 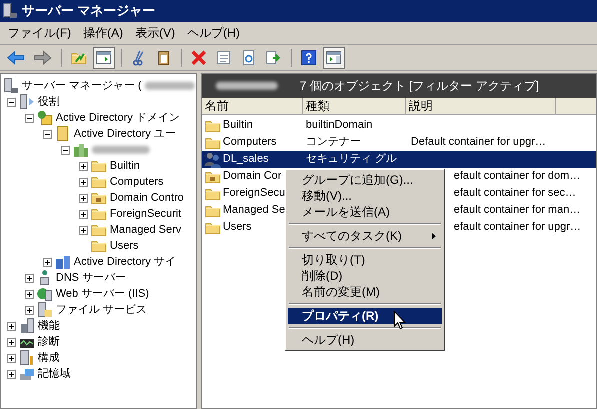 I want to click on tree-item: Computers, so click(x=137, y=182).